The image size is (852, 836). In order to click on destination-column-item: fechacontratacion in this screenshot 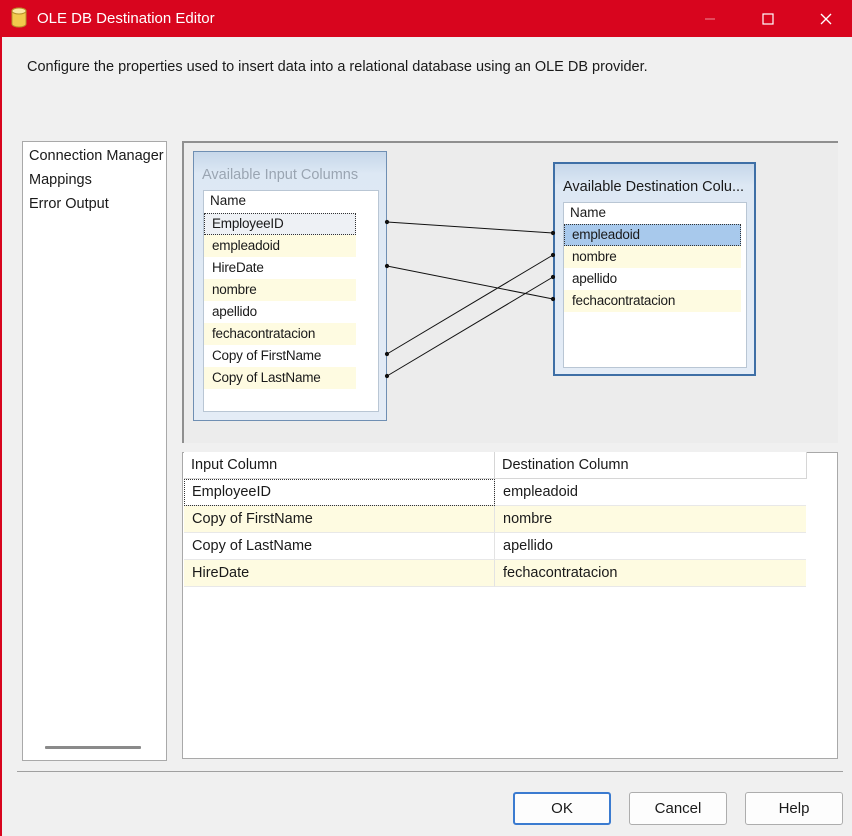, I will do `click(652, 301)`.